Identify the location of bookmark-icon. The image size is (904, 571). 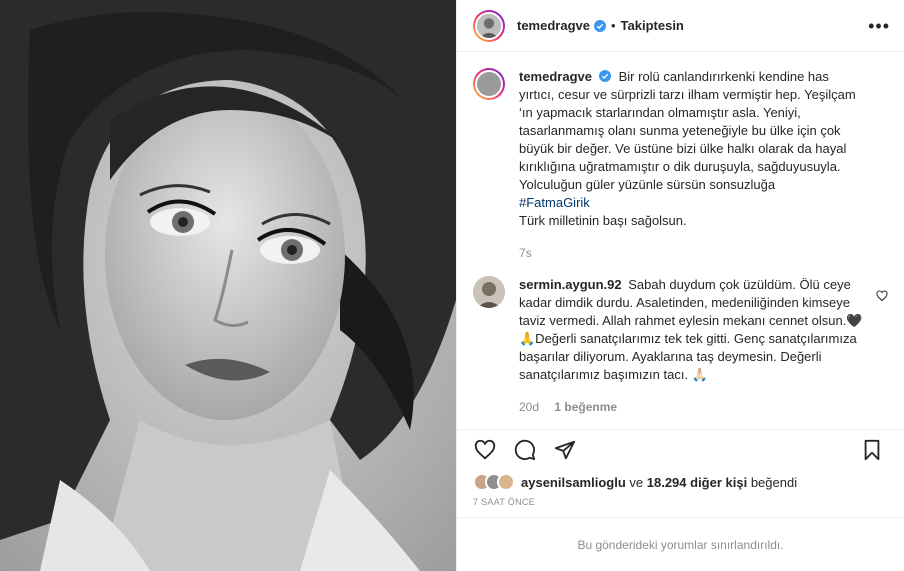
(872, 449).